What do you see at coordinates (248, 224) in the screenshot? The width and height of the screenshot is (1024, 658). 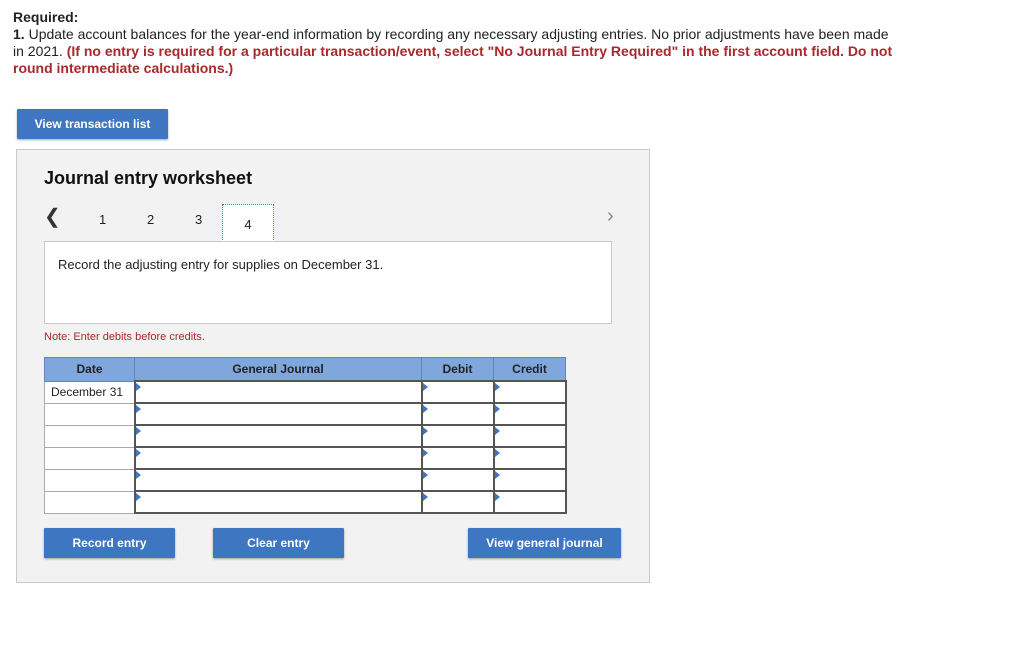 I see `step-4-active: 4` at bounding box center [248, 224].